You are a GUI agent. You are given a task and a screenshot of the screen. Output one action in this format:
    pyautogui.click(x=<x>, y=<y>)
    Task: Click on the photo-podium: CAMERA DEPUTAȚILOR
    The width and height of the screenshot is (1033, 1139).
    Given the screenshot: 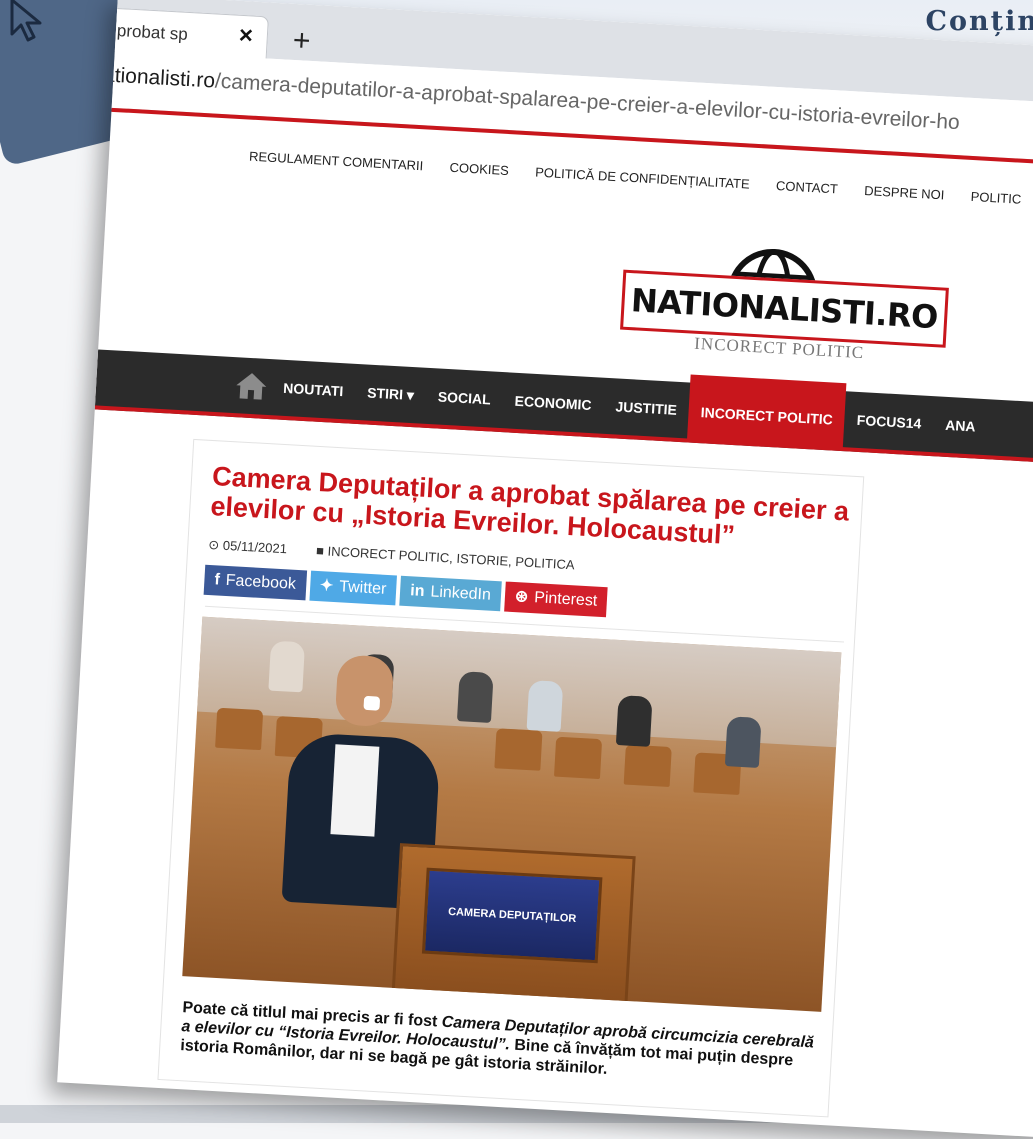 What is the action you would take?
    pyautogui.click(x=514, y=925)
    